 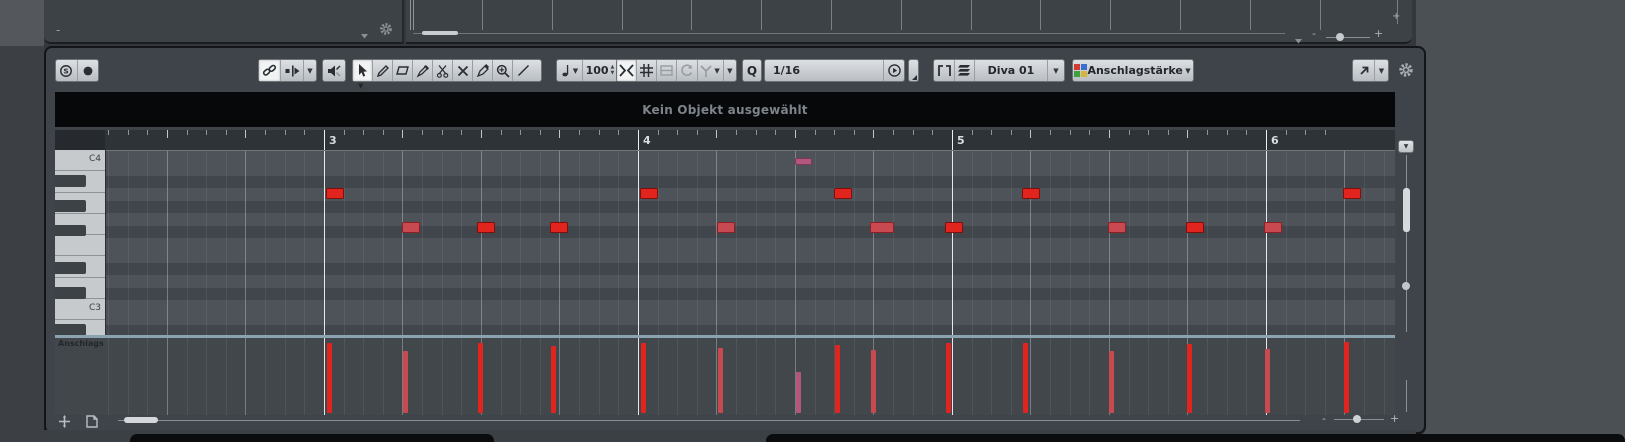 I want to click on quantize-preset-combo: 1/16, so click(x=824, y=70).